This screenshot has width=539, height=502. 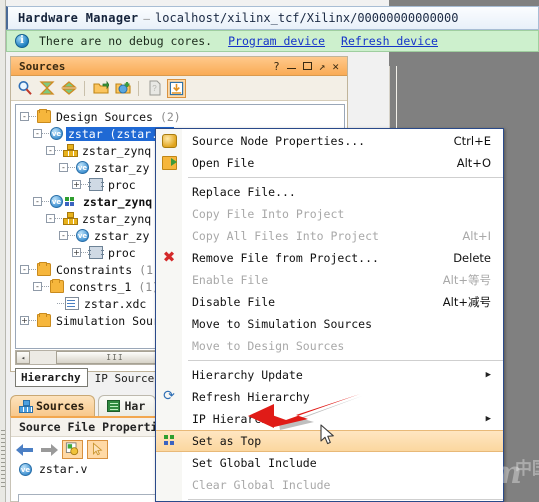 What do you see at coordinates (254, 463) in the screenshot?
I see `menu-item-label: Set Global Include` at bounding box center [254, 463].